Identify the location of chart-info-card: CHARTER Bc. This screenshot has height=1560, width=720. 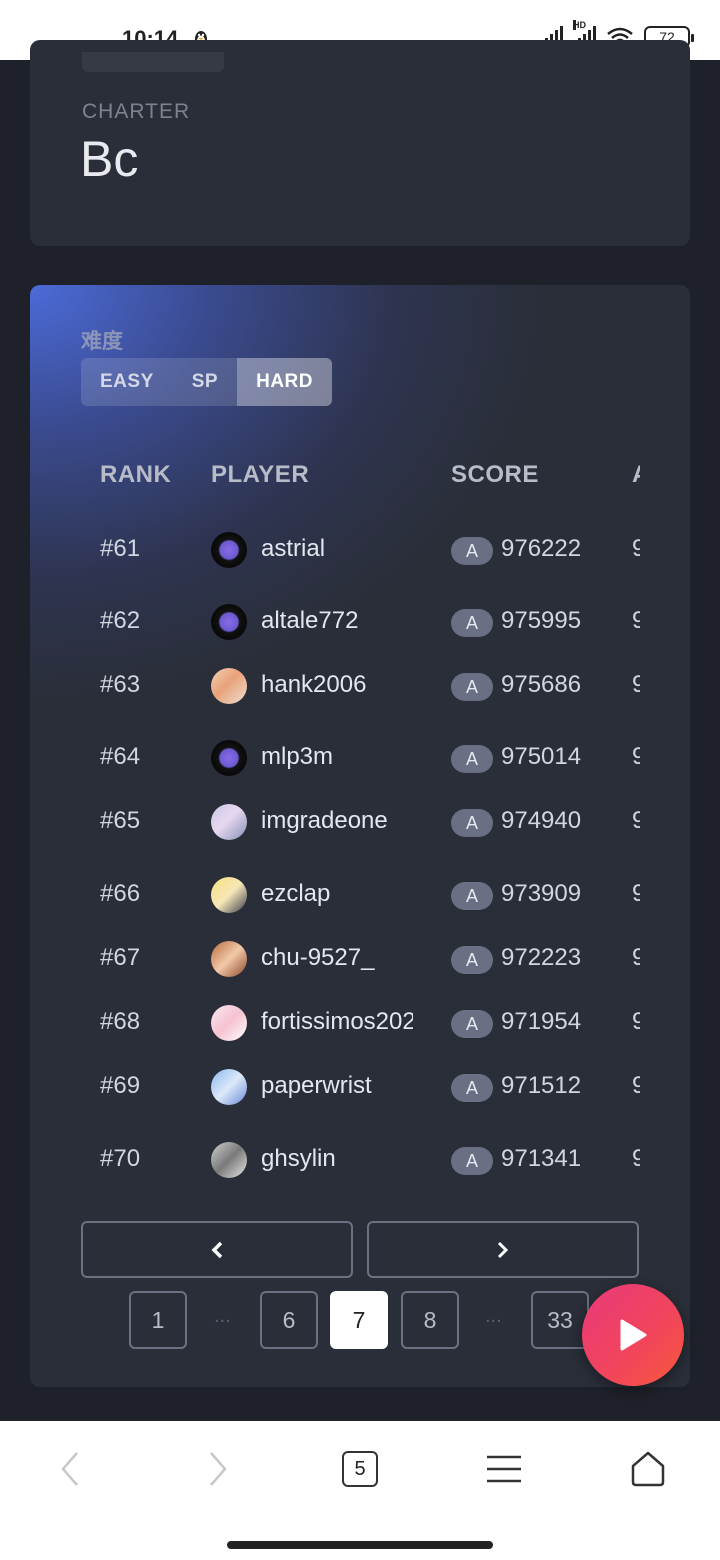
(360, 143).